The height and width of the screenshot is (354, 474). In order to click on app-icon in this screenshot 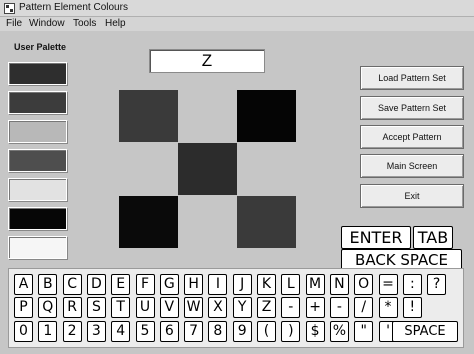, I will do `click(9, 8)`.